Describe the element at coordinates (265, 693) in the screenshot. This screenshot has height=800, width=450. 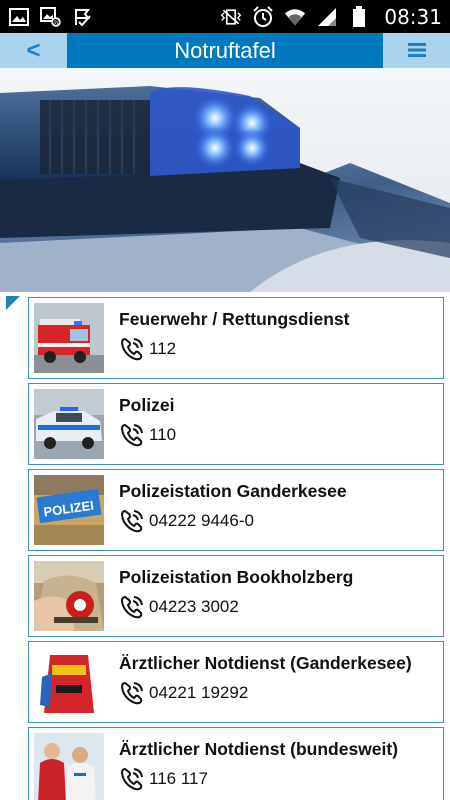
I see `contact-phone-row: 04221 19292` at that location.